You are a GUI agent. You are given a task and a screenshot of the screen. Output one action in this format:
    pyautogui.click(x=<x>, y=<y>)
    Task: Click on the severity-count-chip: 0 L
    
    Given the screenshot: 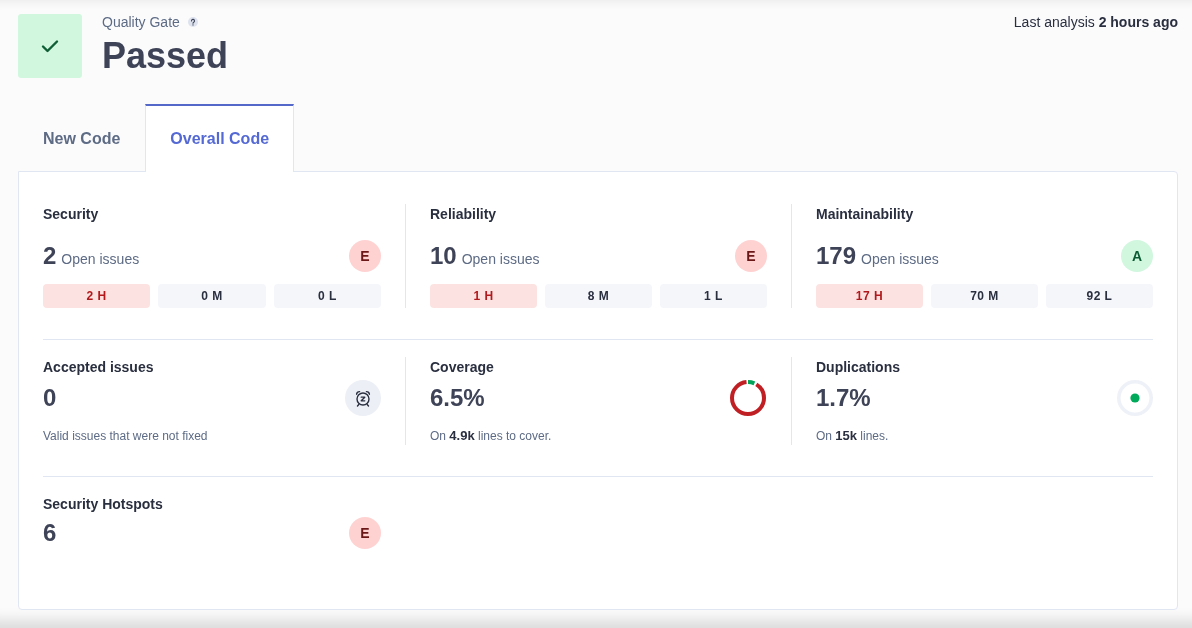 What is the action you would take?
    pyautogui.click(x=327, y=296)
    